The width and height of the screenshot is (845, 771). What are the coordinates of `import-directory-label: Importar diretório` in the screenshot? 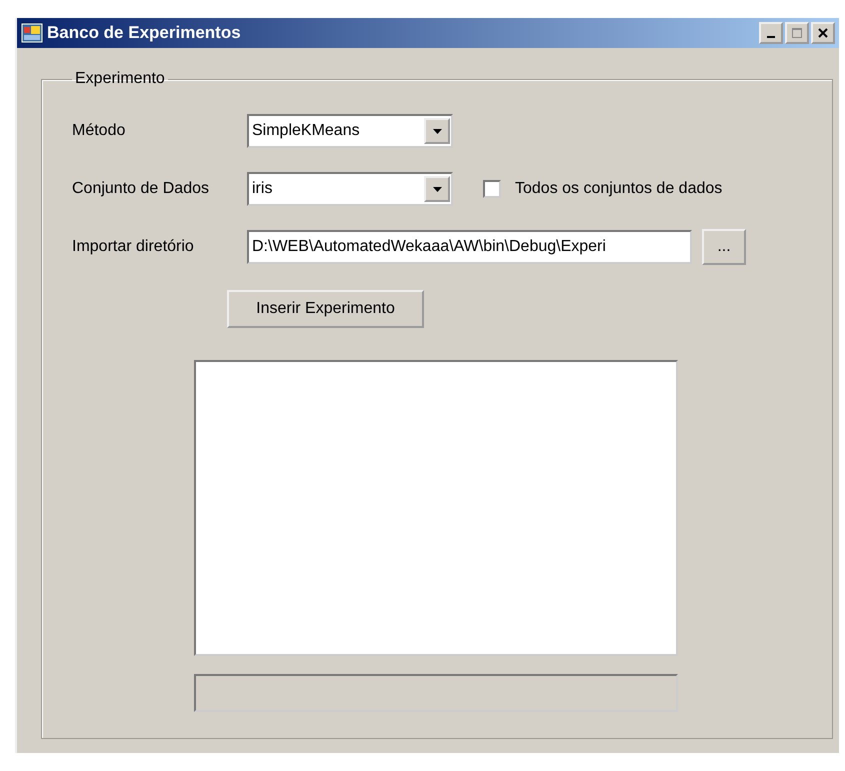 It's located at (133, 247).